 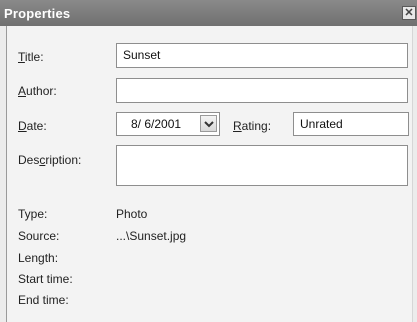 I want to click on description-field, so click(x=262, y=165).